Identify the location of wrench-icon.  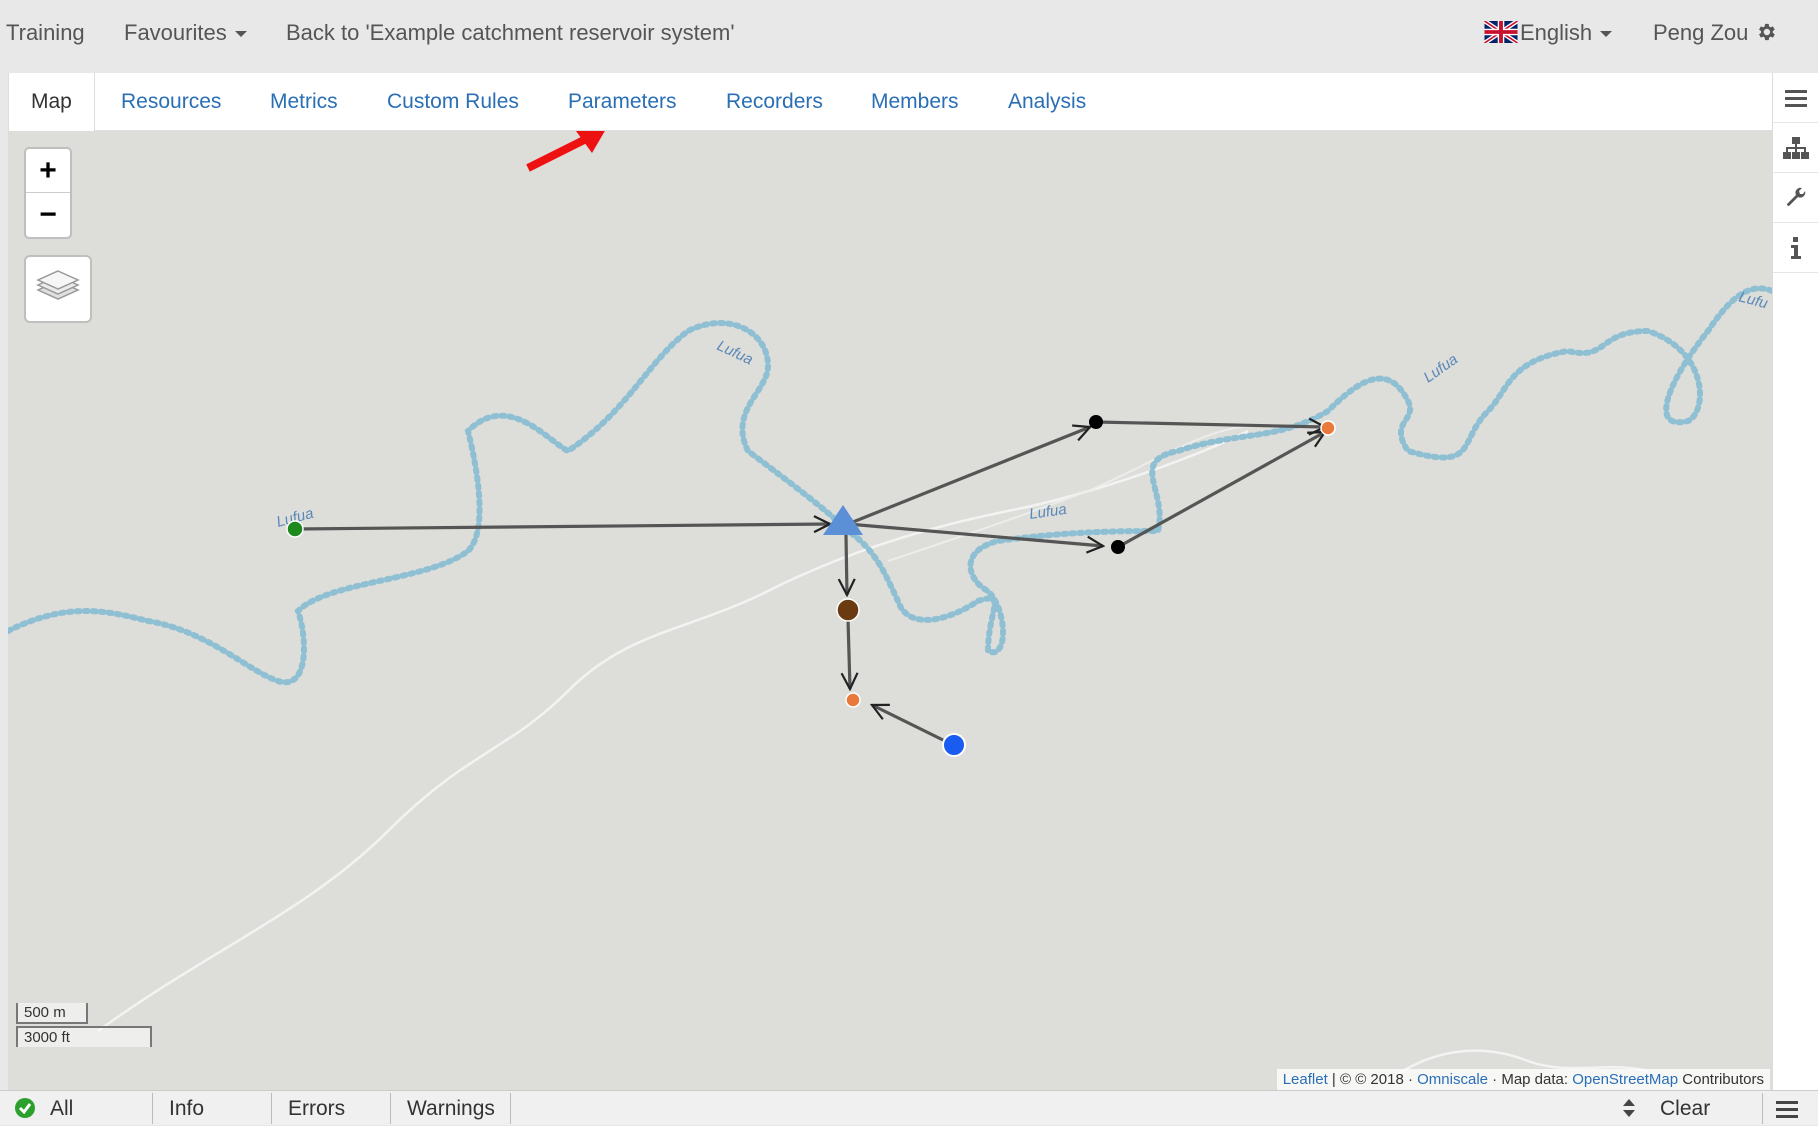
(1796, 196).